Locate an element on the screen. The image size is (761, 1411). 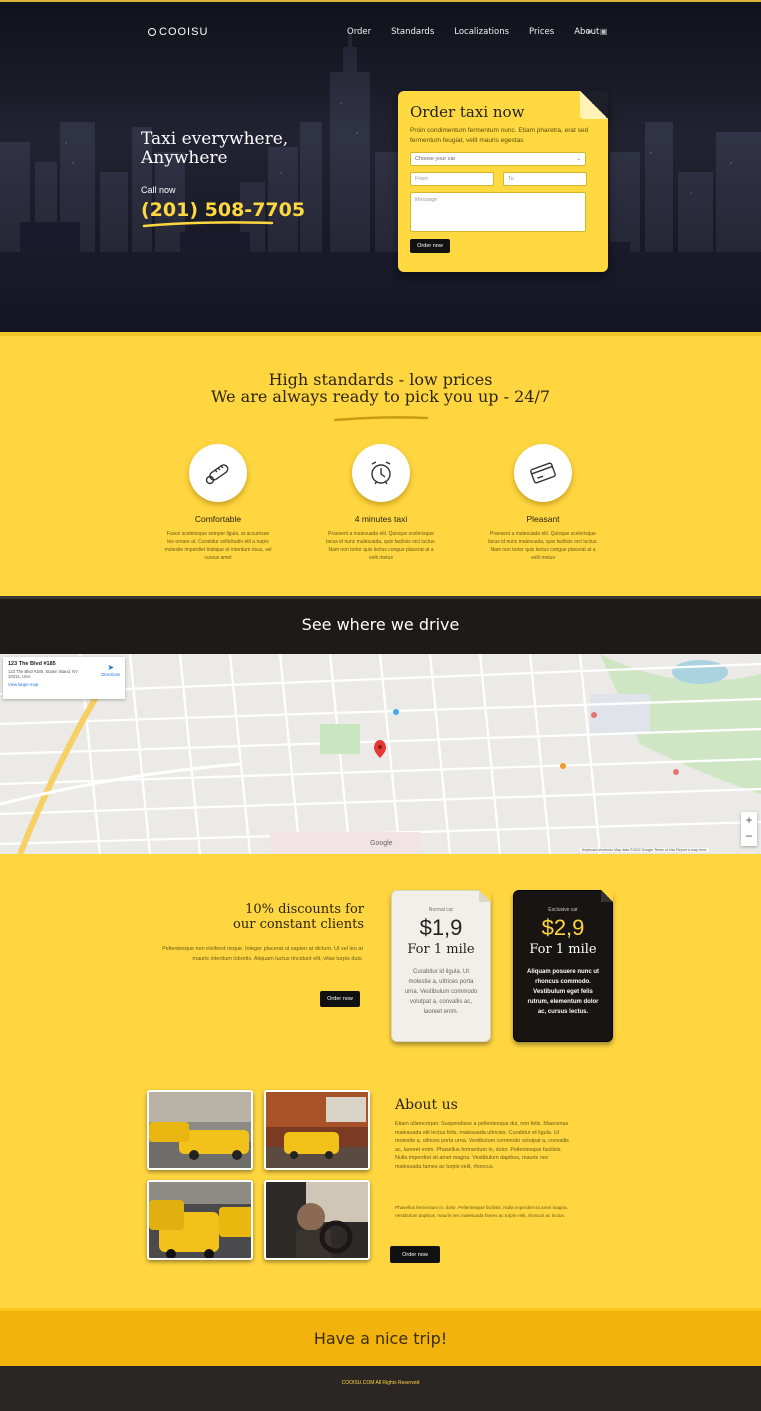
title-underline-decoration is located at coordinates (381, 419).